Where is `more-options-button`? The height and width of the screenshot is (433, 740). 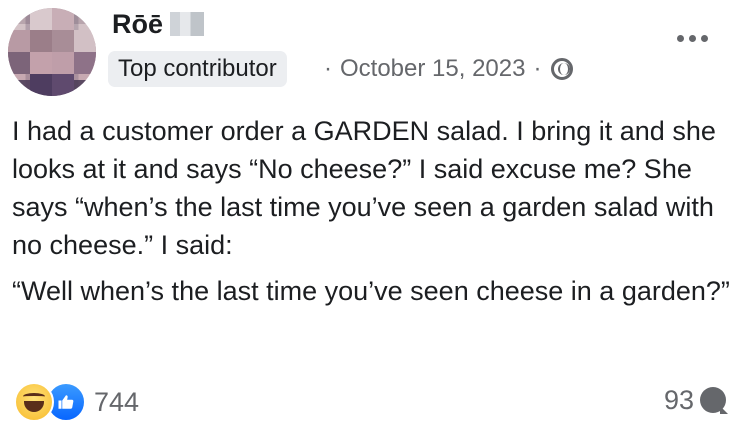
more-options-button is located at coordinates (692, 38).